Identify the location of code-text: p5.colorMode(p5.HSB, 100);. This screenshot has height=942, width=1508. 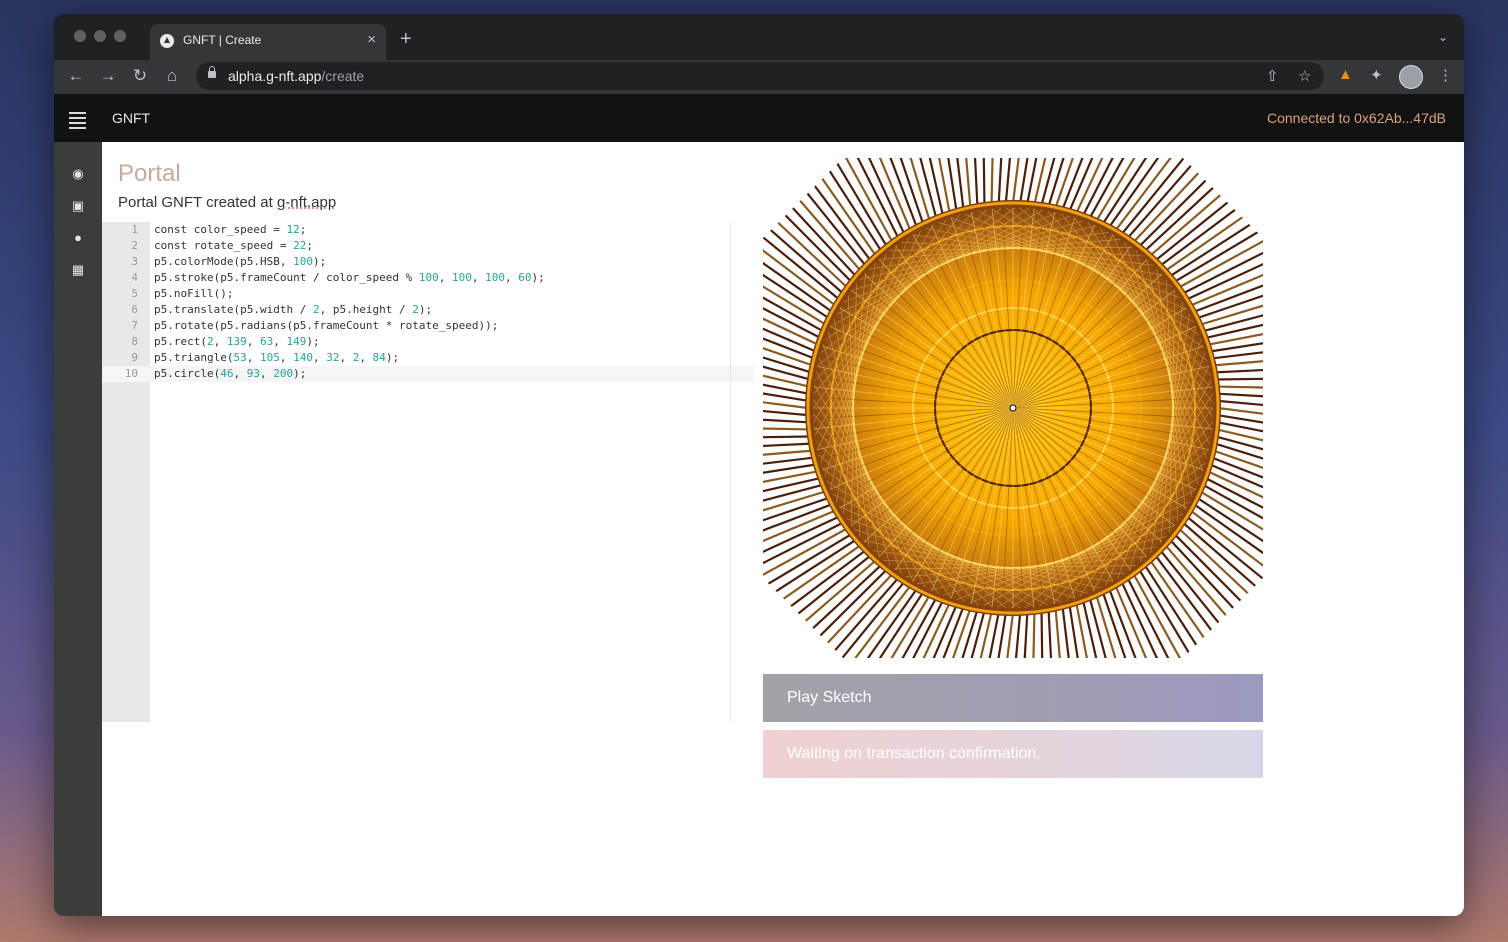
(240, 261).